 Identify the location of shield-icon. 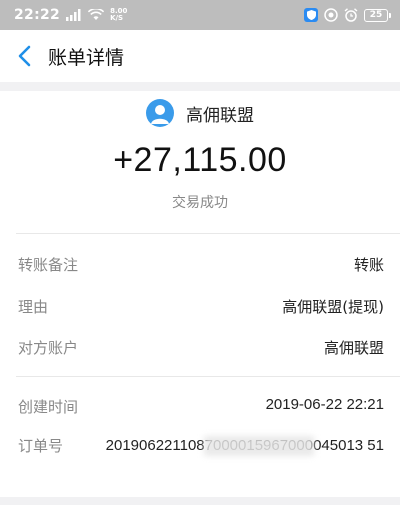
(311, 15).